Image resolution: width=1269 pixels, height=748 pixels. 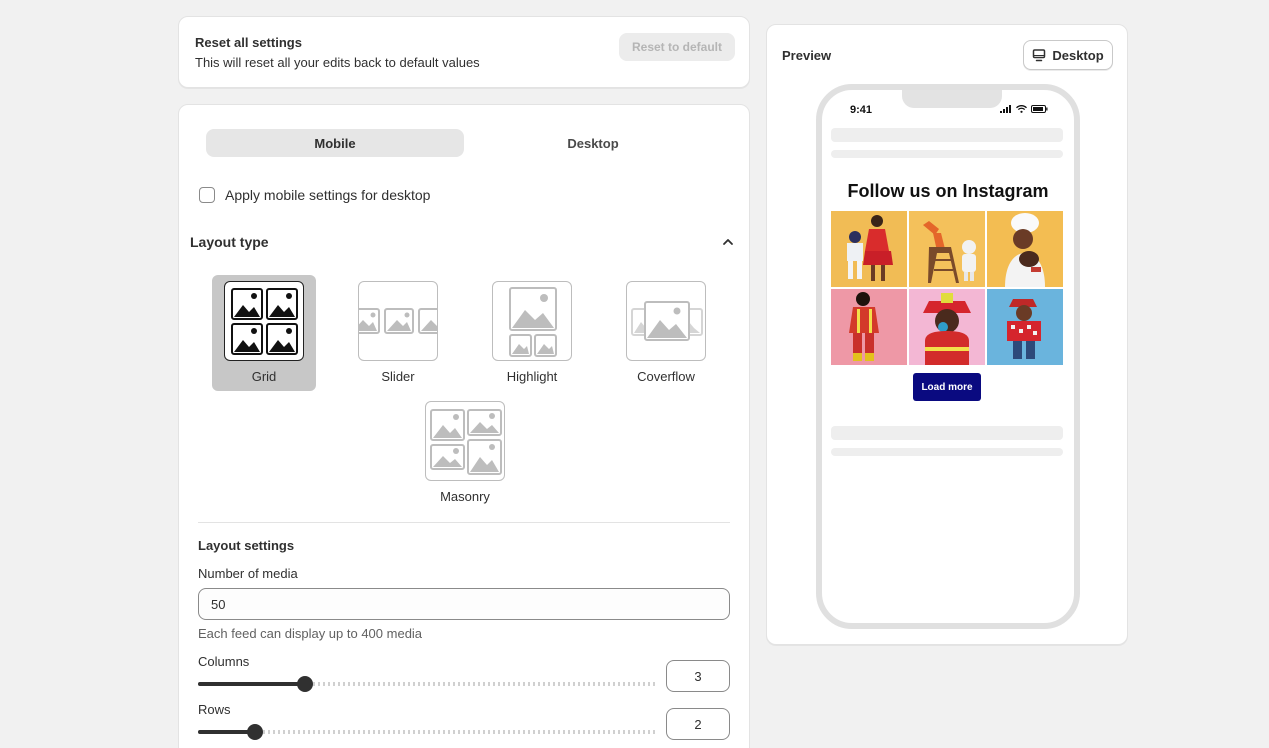 I want to click on wifi-icon, so click(x=1021, y=109).